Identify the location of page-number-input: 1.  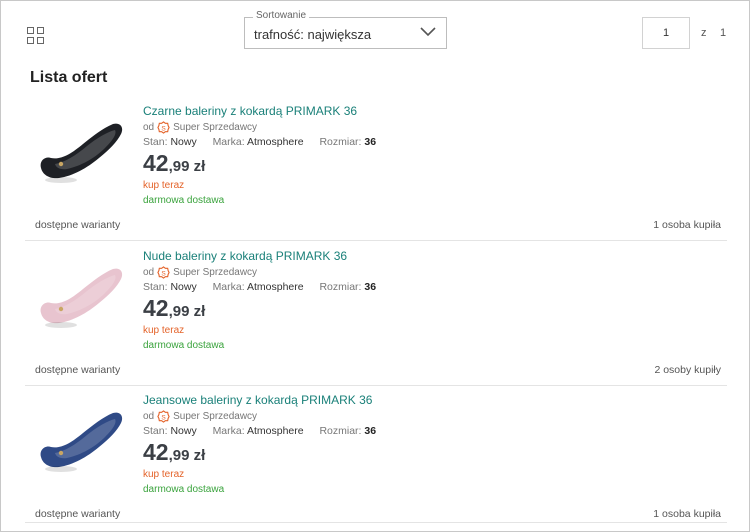
(666, 33).